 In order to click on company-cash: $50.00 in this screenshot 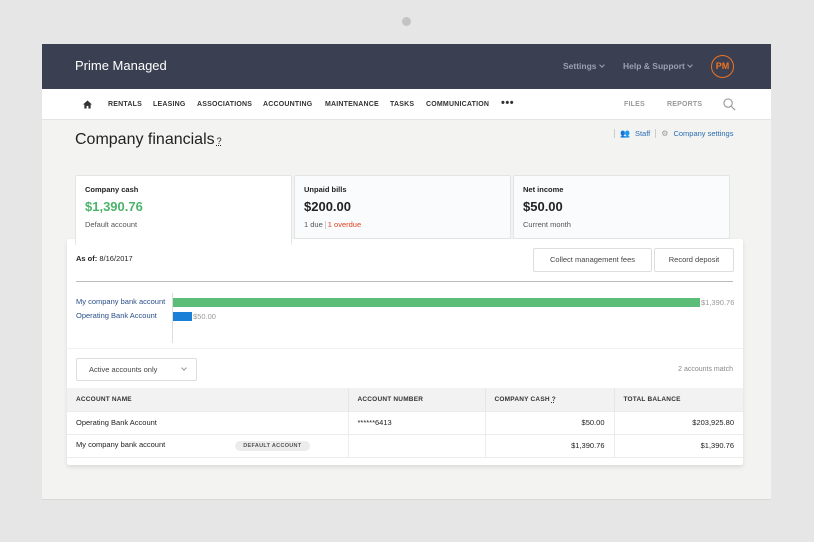, I will do `click(550, 422)`.